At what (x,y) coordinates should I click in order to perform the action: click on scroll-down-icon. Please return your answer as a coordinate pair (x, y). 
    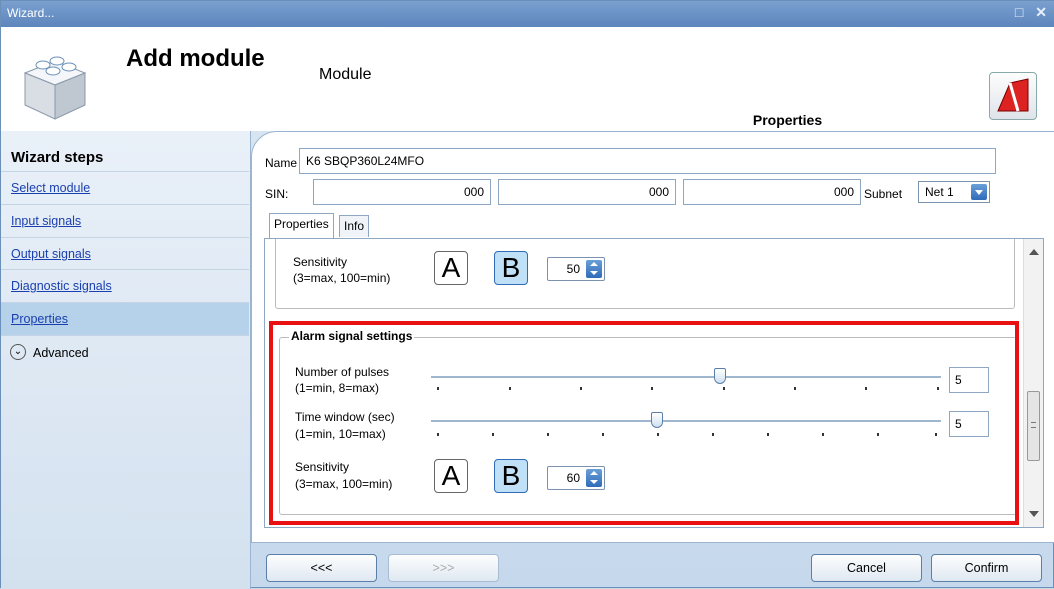
    Looking at the image, I should click on (1034, 514).